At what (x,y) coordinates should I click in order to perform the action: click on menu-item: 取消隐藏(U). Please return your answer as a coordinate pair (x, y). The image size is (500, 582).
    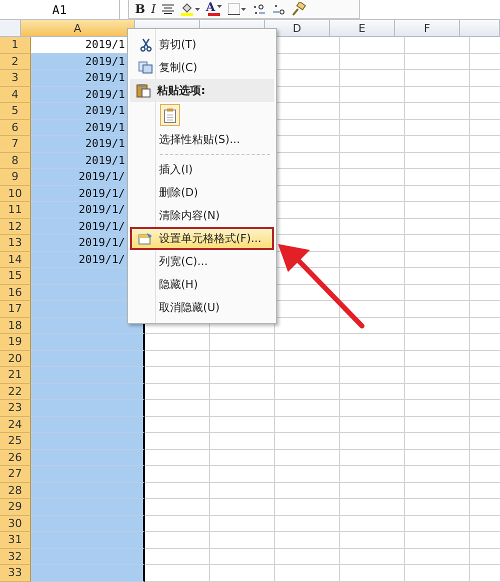
    Looking at the image, I should click on (202, 307).